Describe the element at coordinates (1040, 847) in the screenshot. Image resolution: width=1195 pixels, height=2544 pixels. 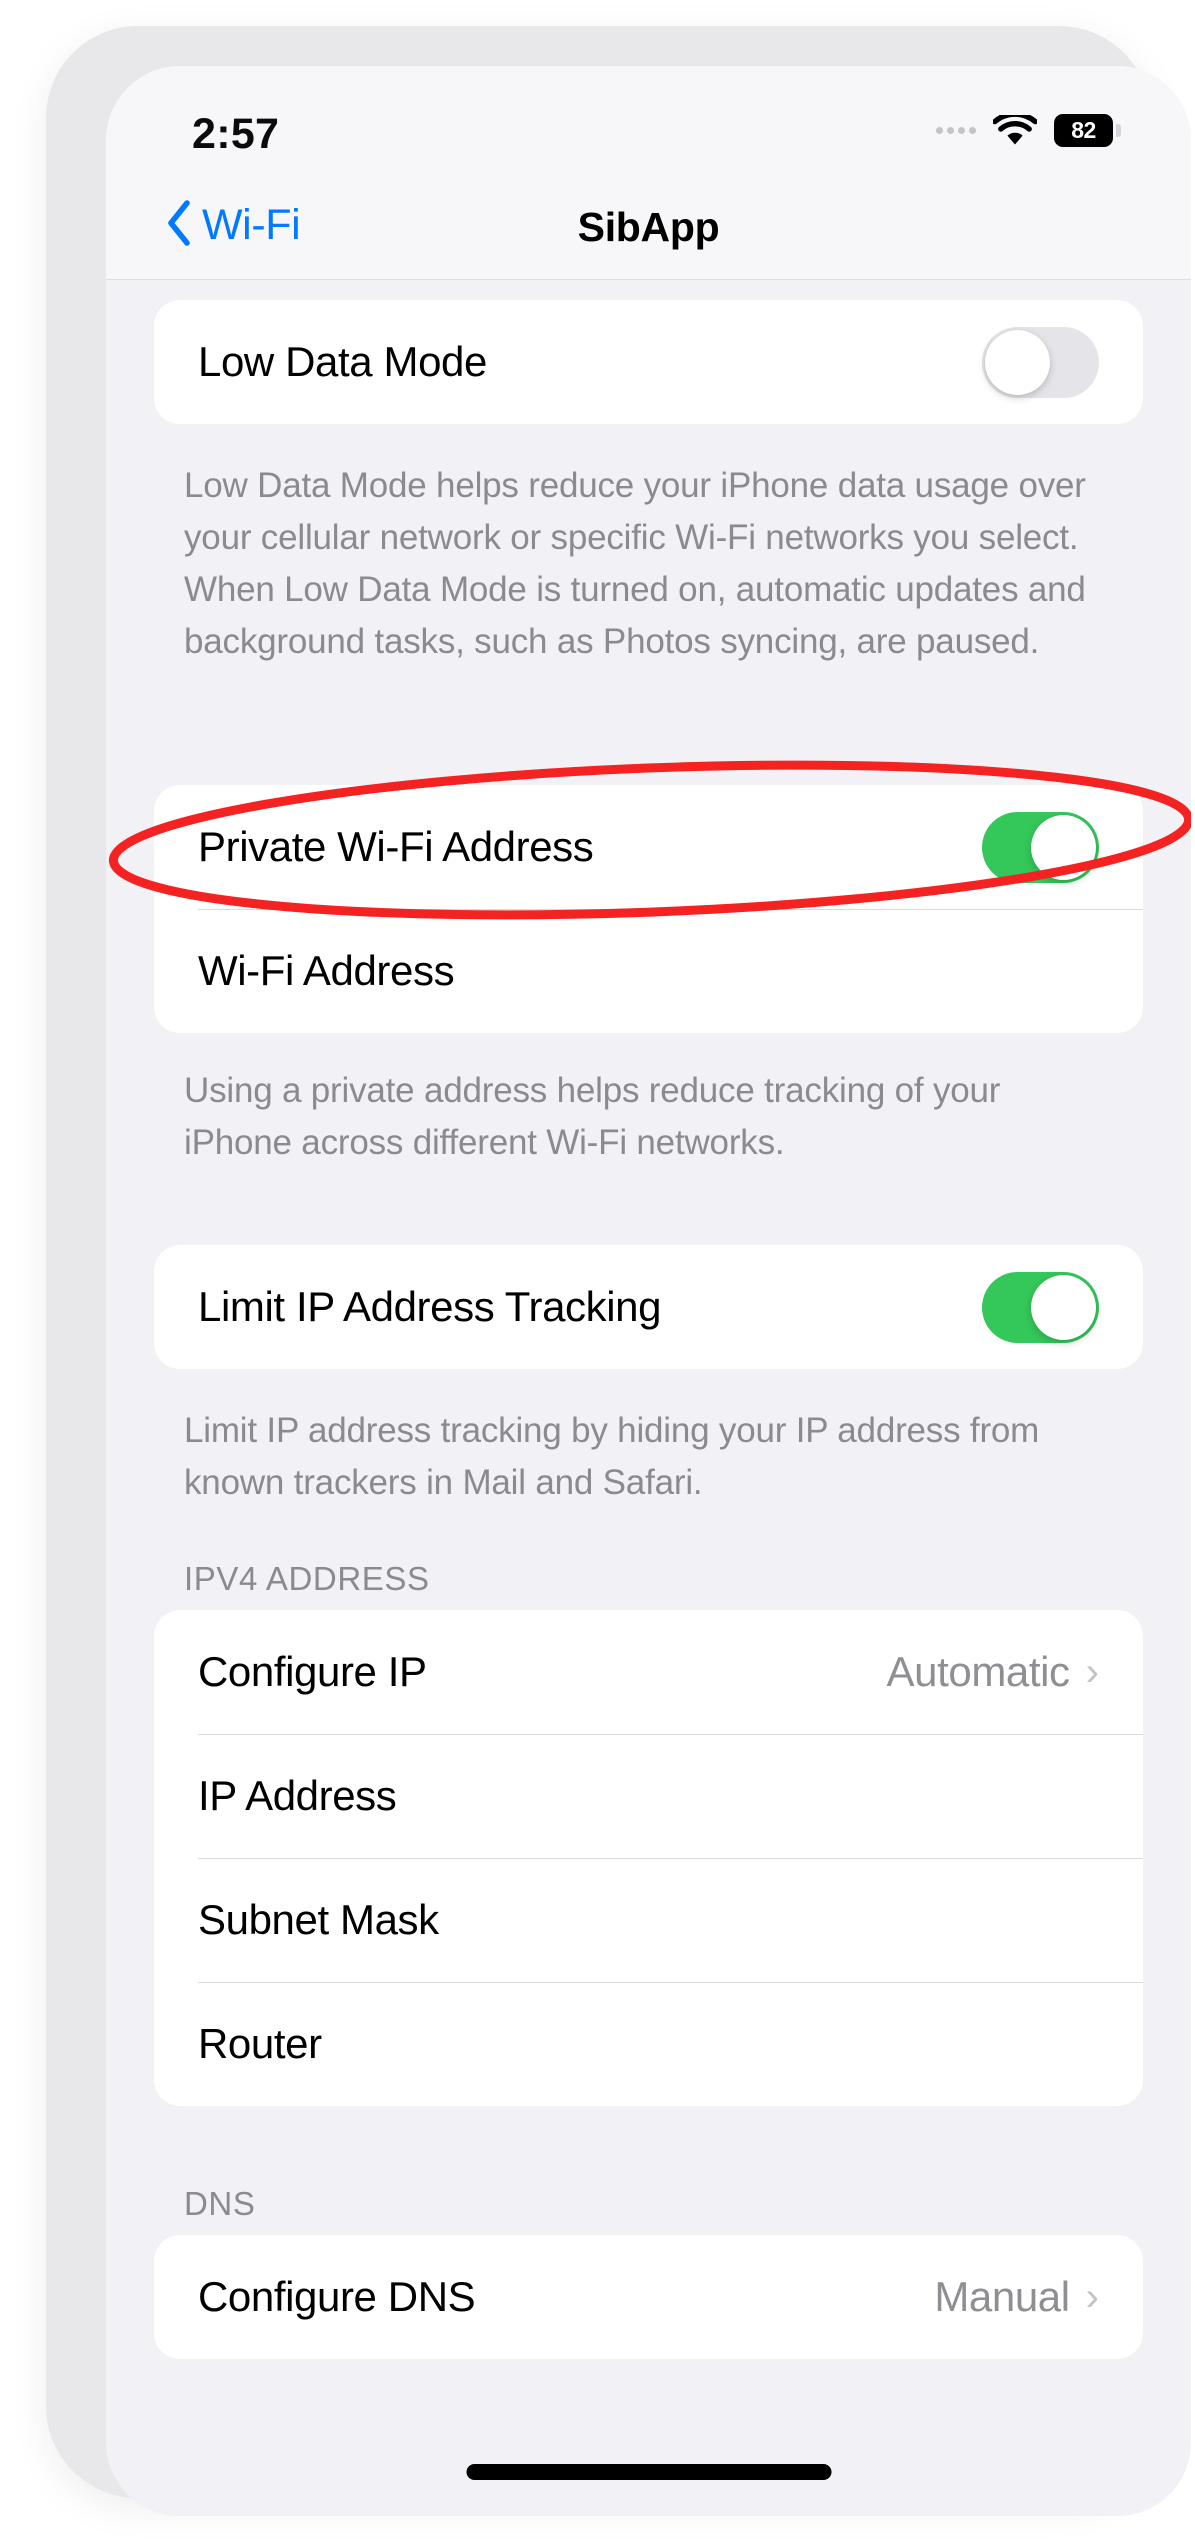
I see `toggle-private-wifi-address` at that location.